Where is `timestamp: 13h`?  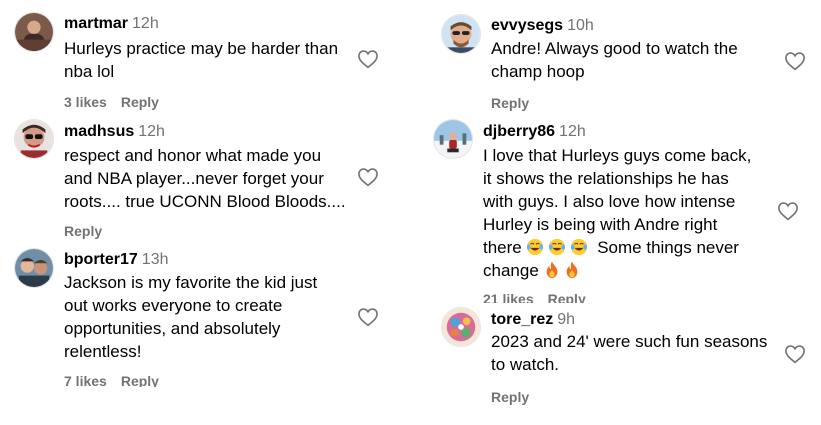
timestamp: 13h is located at coordinates (155, 259).